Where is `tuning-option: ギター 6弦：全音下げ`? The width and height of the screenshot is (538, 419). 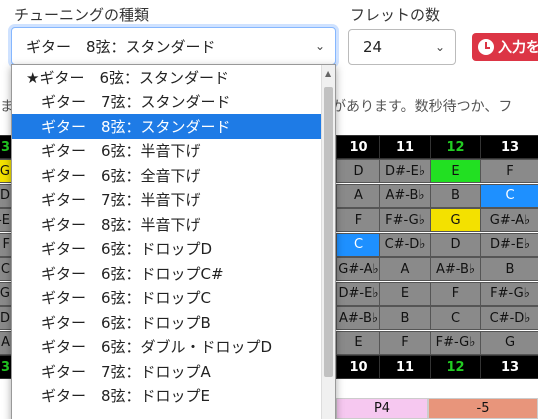
tuning-option: ギター 6弦：全音下げ is located at coordinates (167, 175).